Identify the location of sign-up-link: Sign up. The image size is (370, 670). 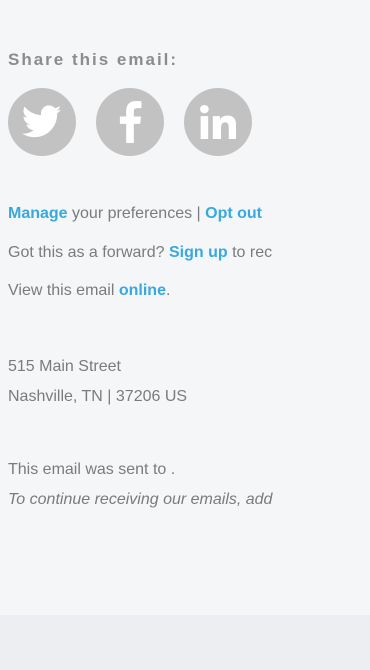
(198, 252).